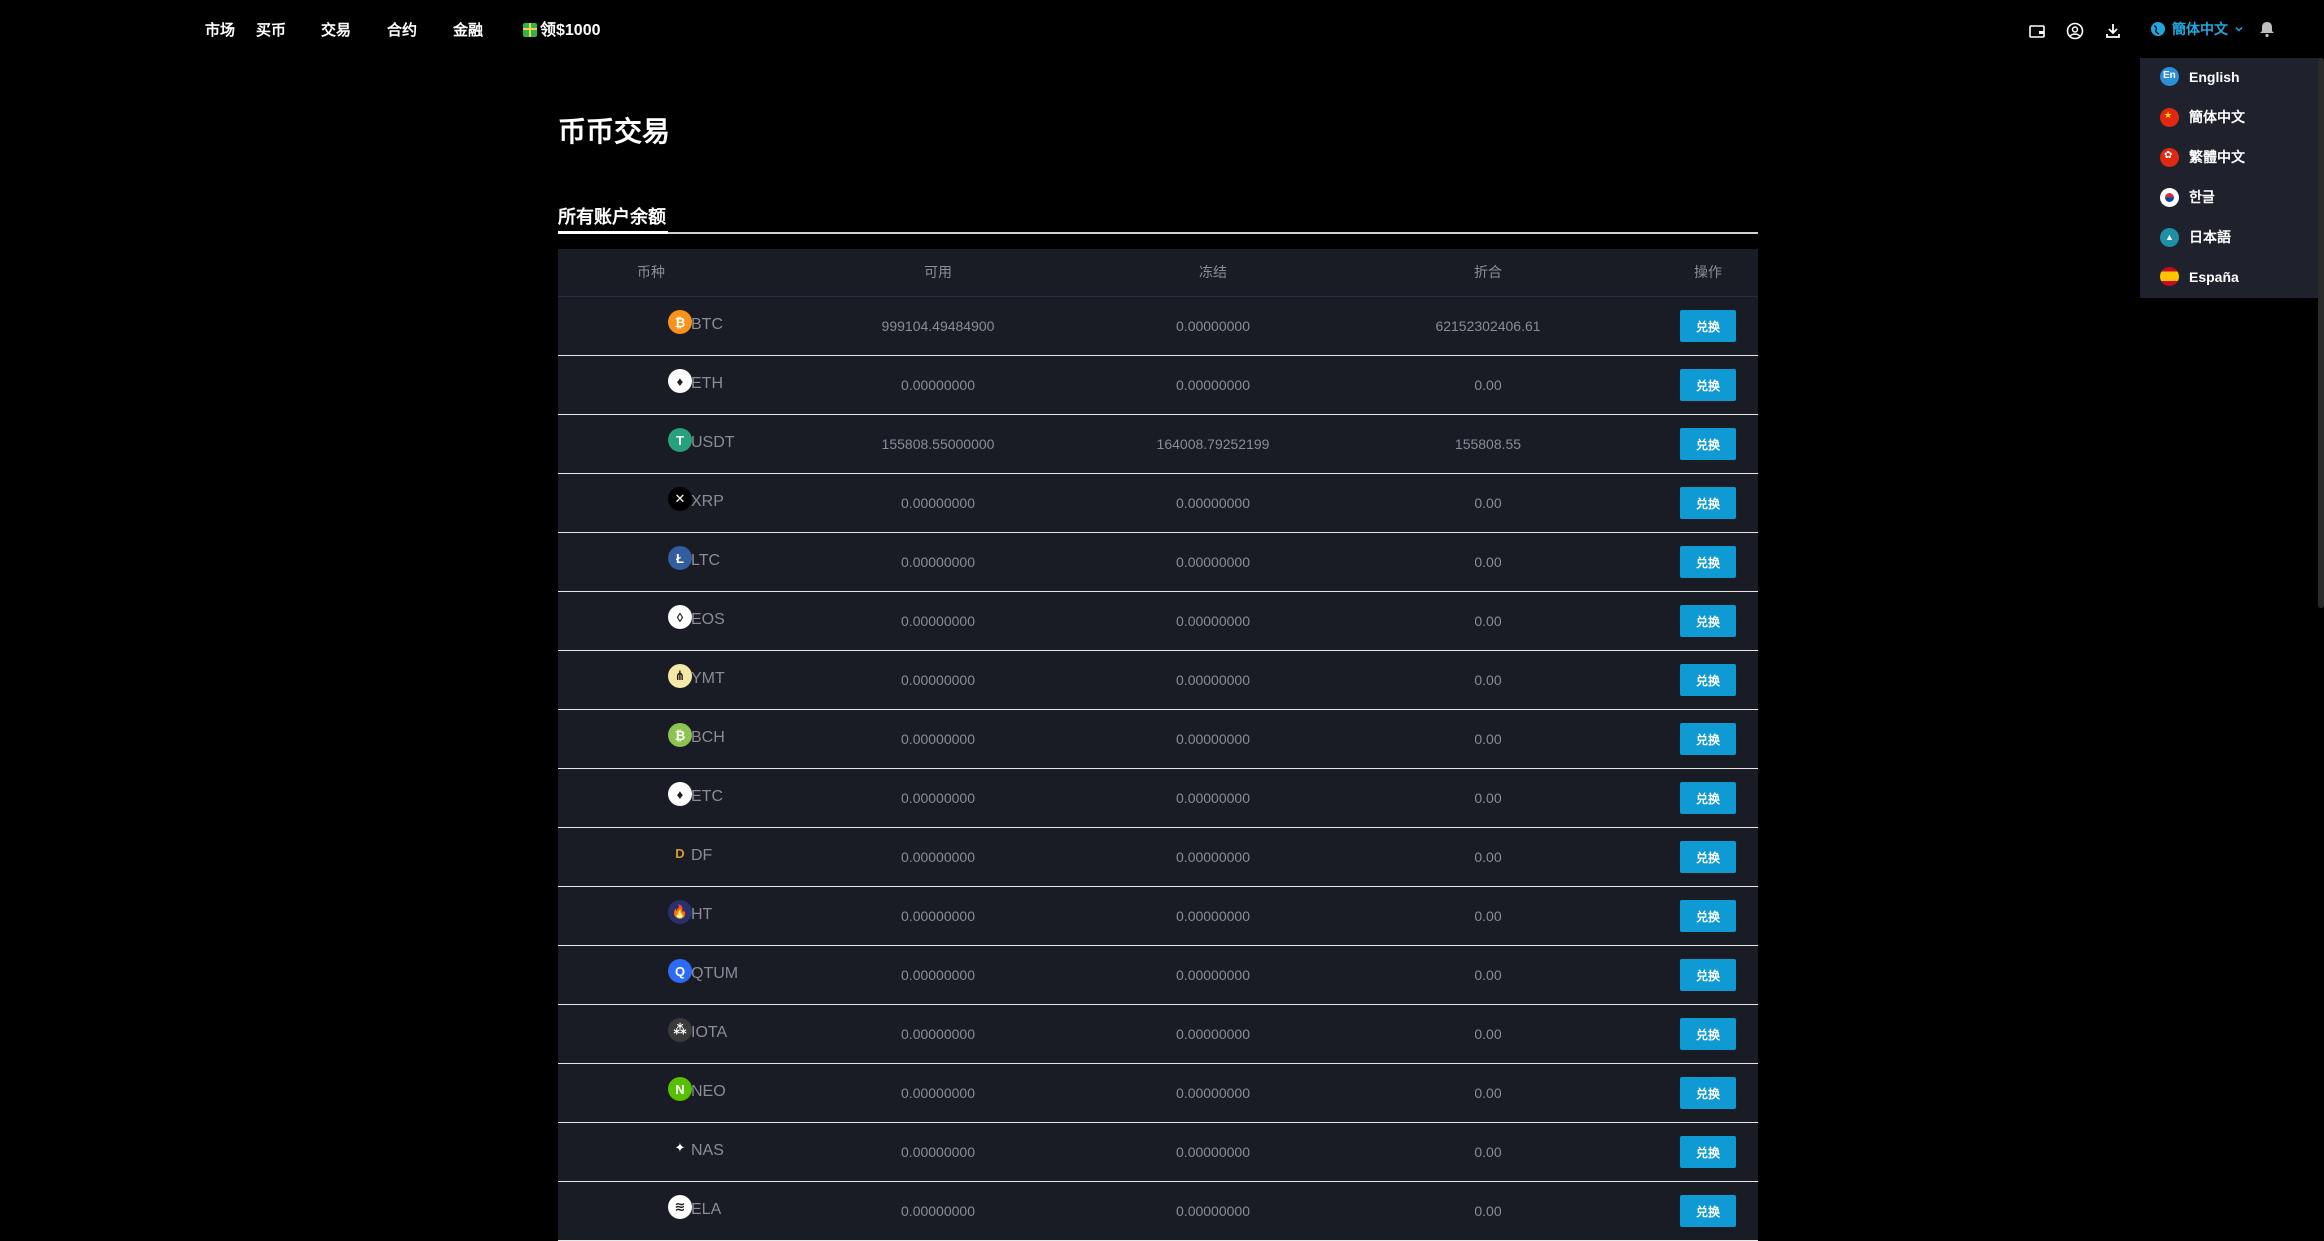  I want to click on bell-icon, so click(2267, 29).